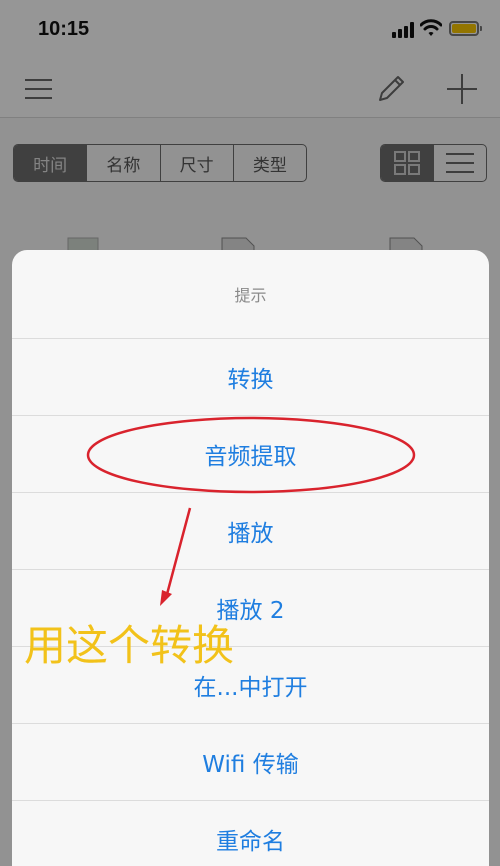 This screenshot has height=866, width=500. I want to click on action-extract-audio: 音频提取, so click(250, 454).